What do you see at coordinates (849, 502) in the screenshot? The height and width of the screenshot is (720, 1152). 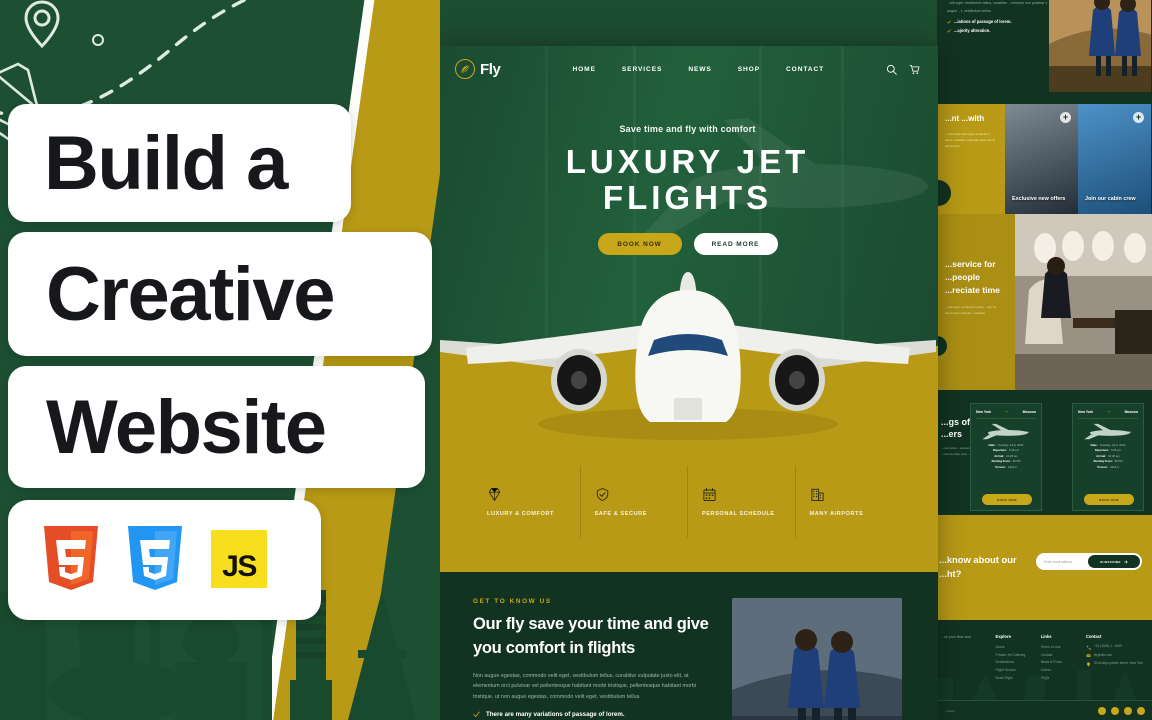 I see `feature-card-airports: MANY AIRPORTS` at bounding box center [849, 502].